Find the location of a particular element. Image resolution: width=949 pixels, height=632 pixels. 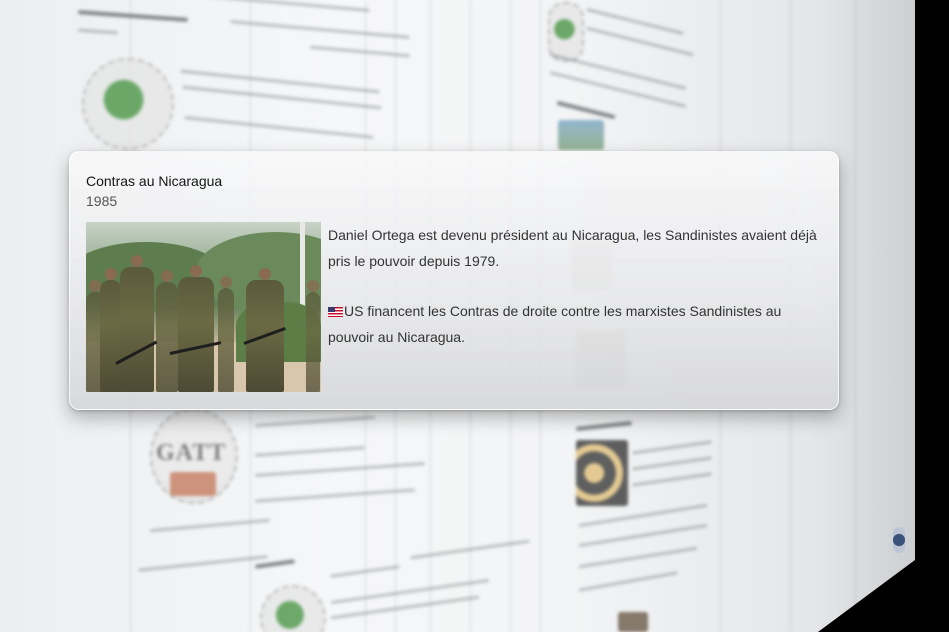

handshake-image is located at coordinates (193, 484).